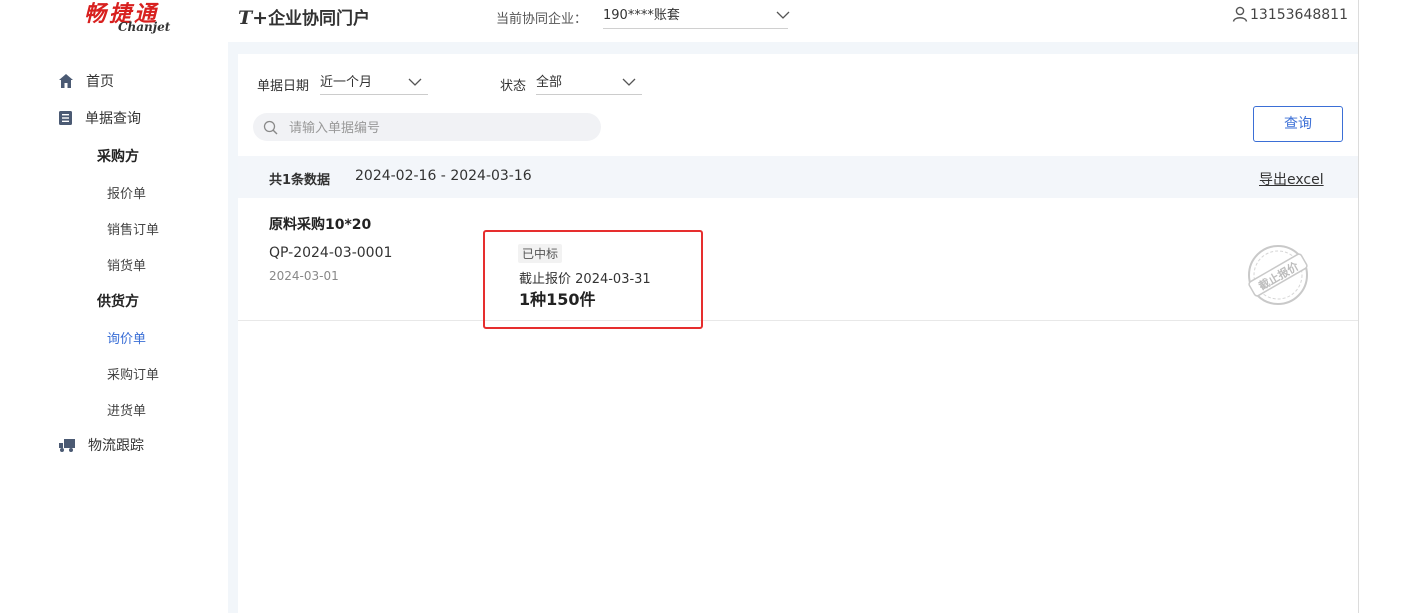 The image size is (1418, 613). What do you see at coordinates (641, 15) in the screenshot?
I see `company-select-value: 190****账套` at bounding box center [641, 15].